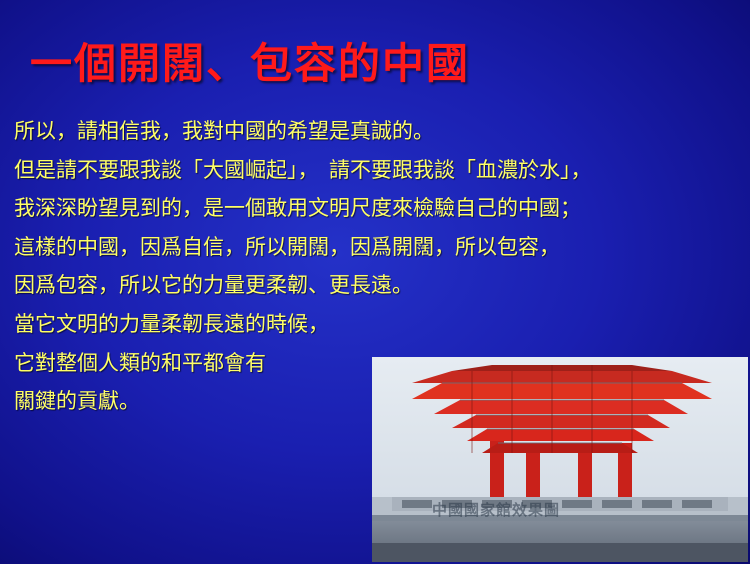 The image size is (750, 564). Describe the element at coordinates (287, 246) in the screenshot. I see `body-line: 這樣的中國，因爲自信，所以開闊，因爲開闊，所以包容，` at that location.